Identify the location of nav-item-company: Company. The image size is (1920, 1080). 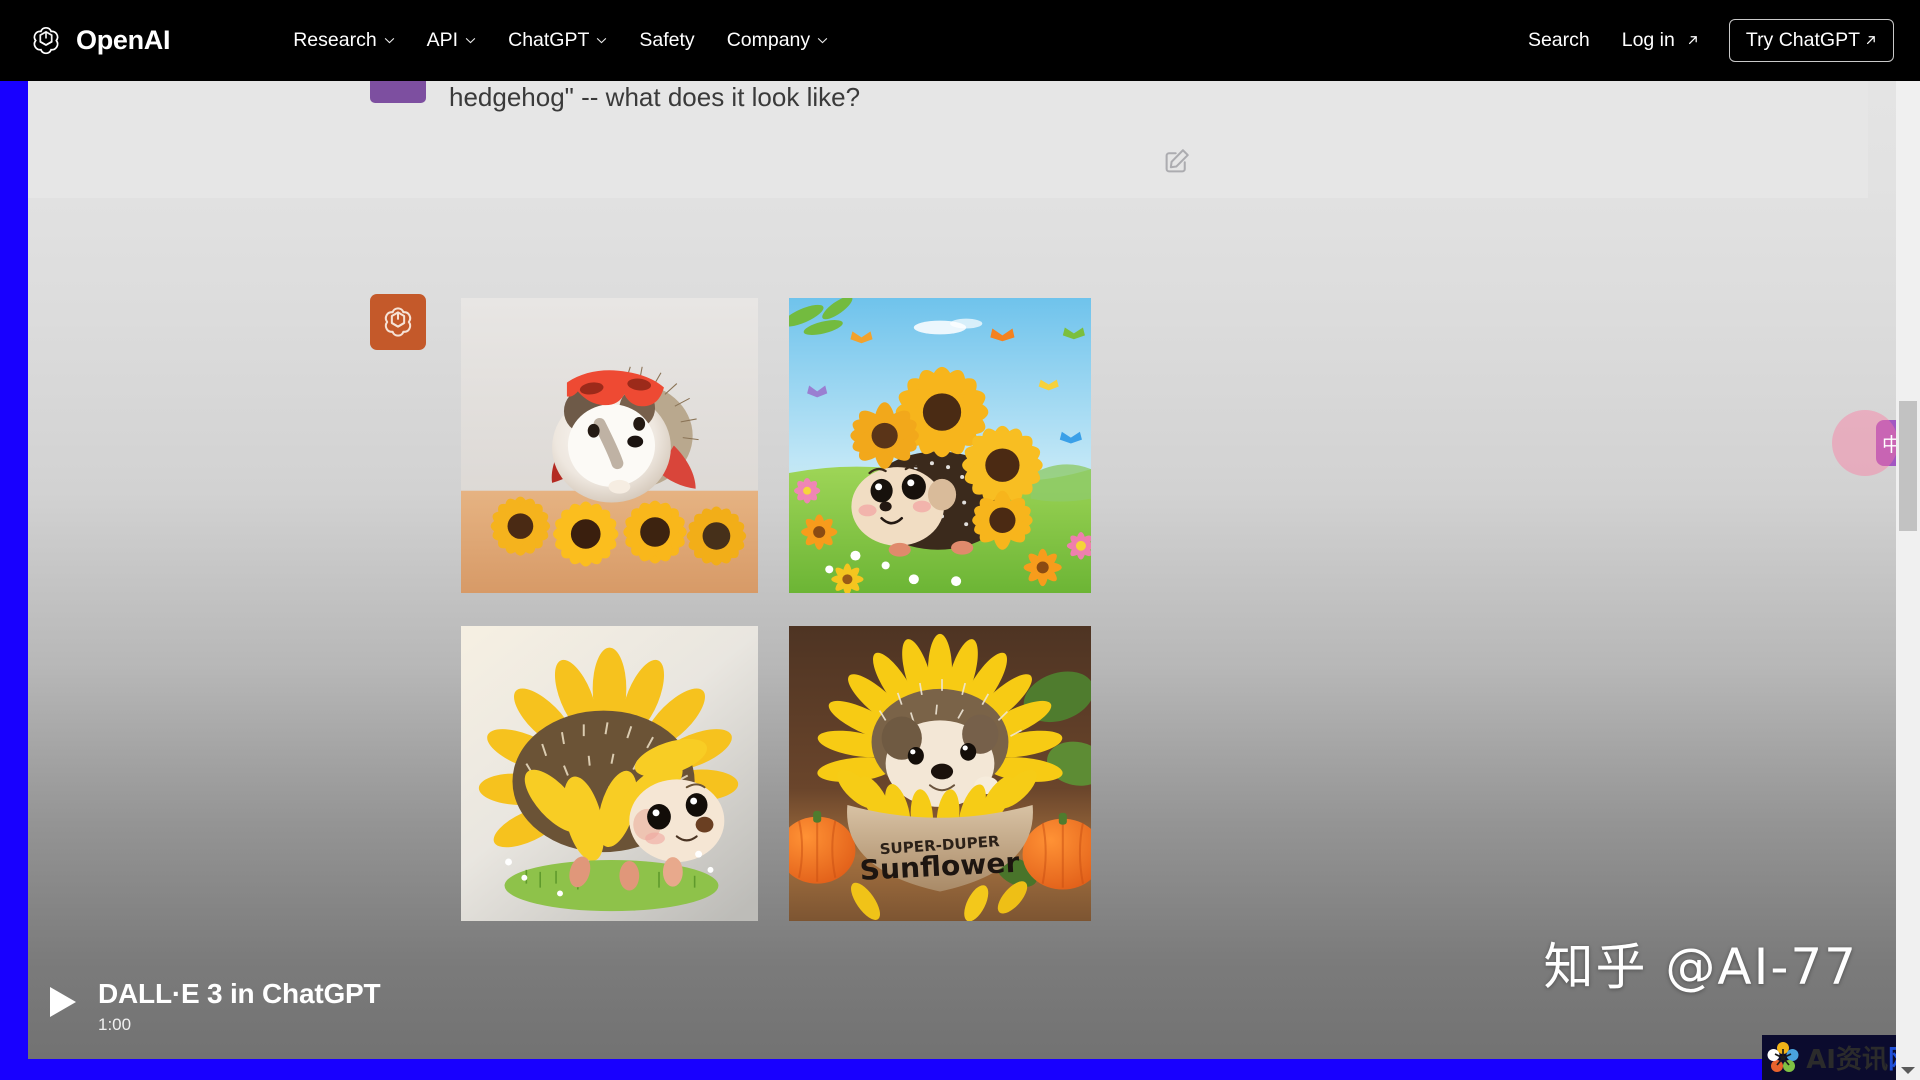
(777, 40).